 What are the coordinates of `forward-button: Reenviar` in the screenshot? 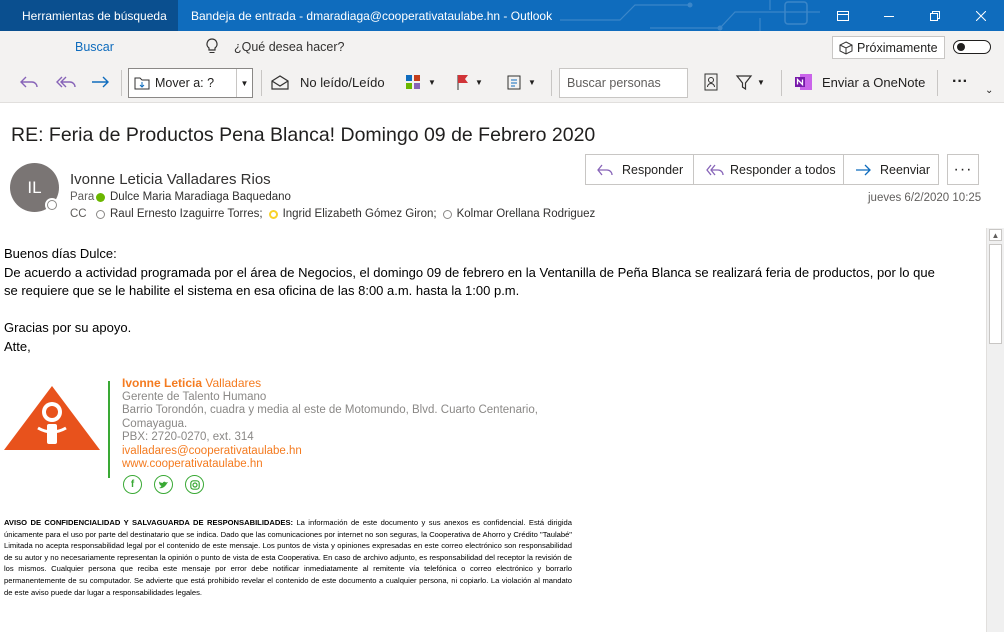 It's located at (891, 169).